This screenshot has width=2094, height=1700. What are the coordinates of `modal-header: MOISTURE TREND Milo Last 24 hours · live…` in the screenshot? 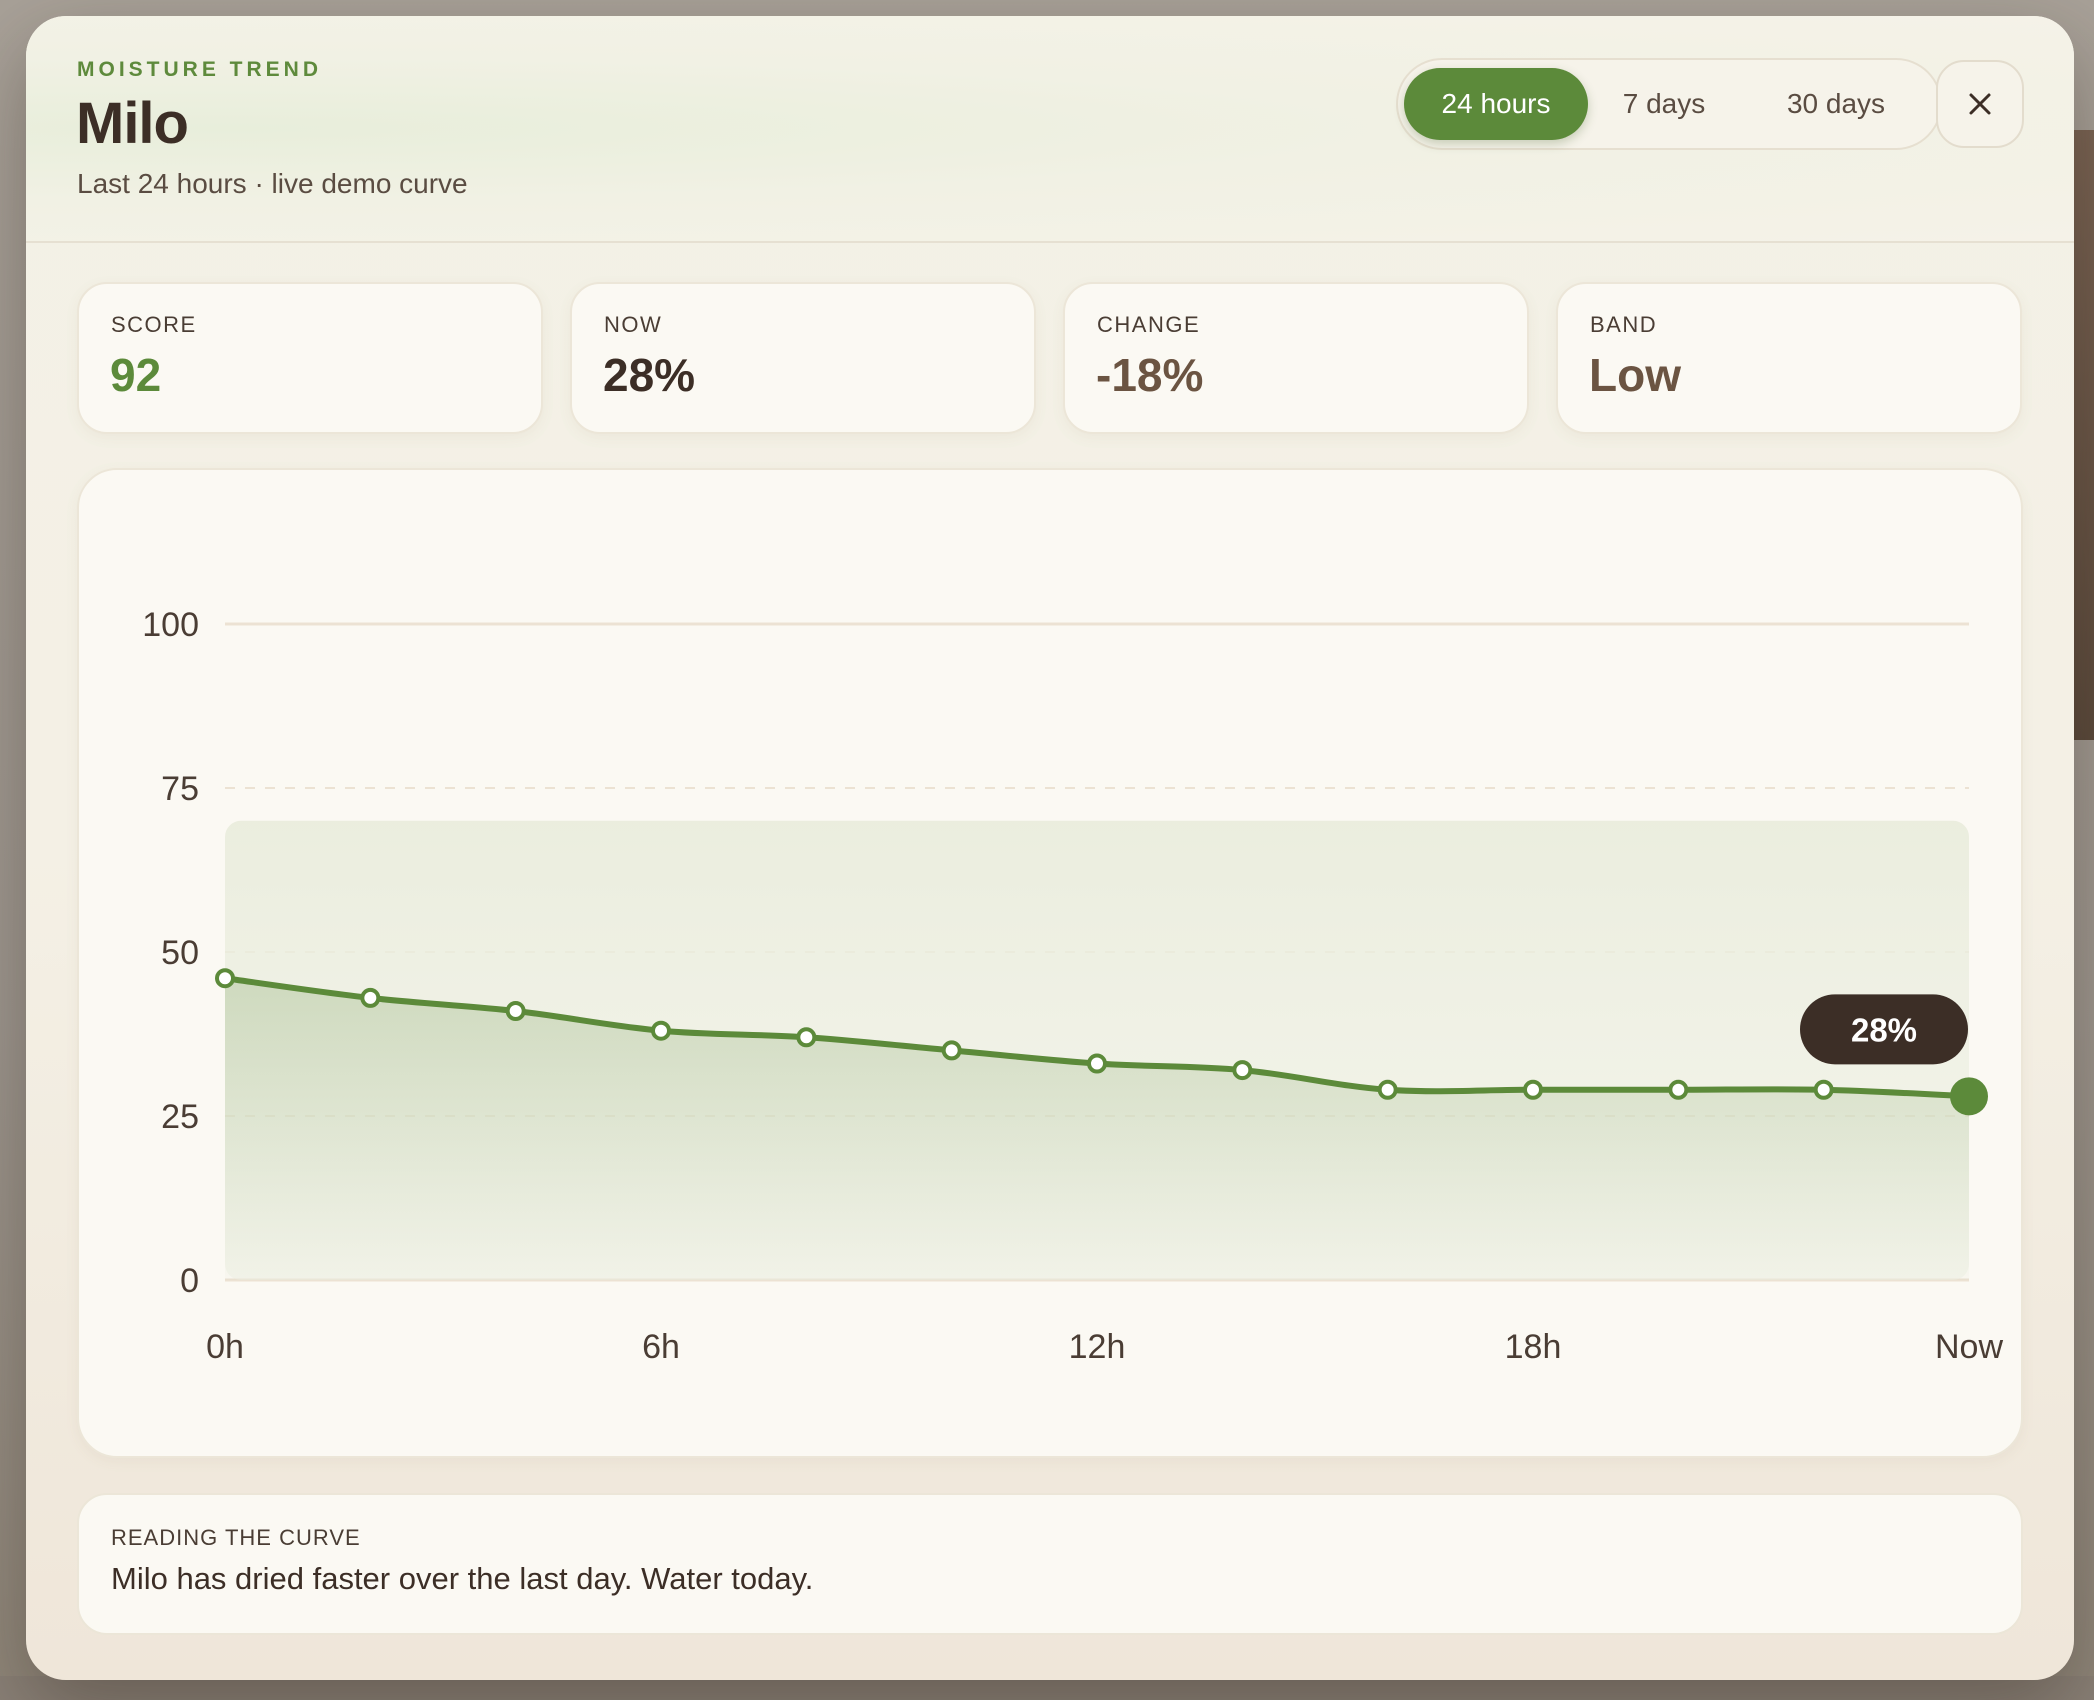 It's located at (1050, 129).